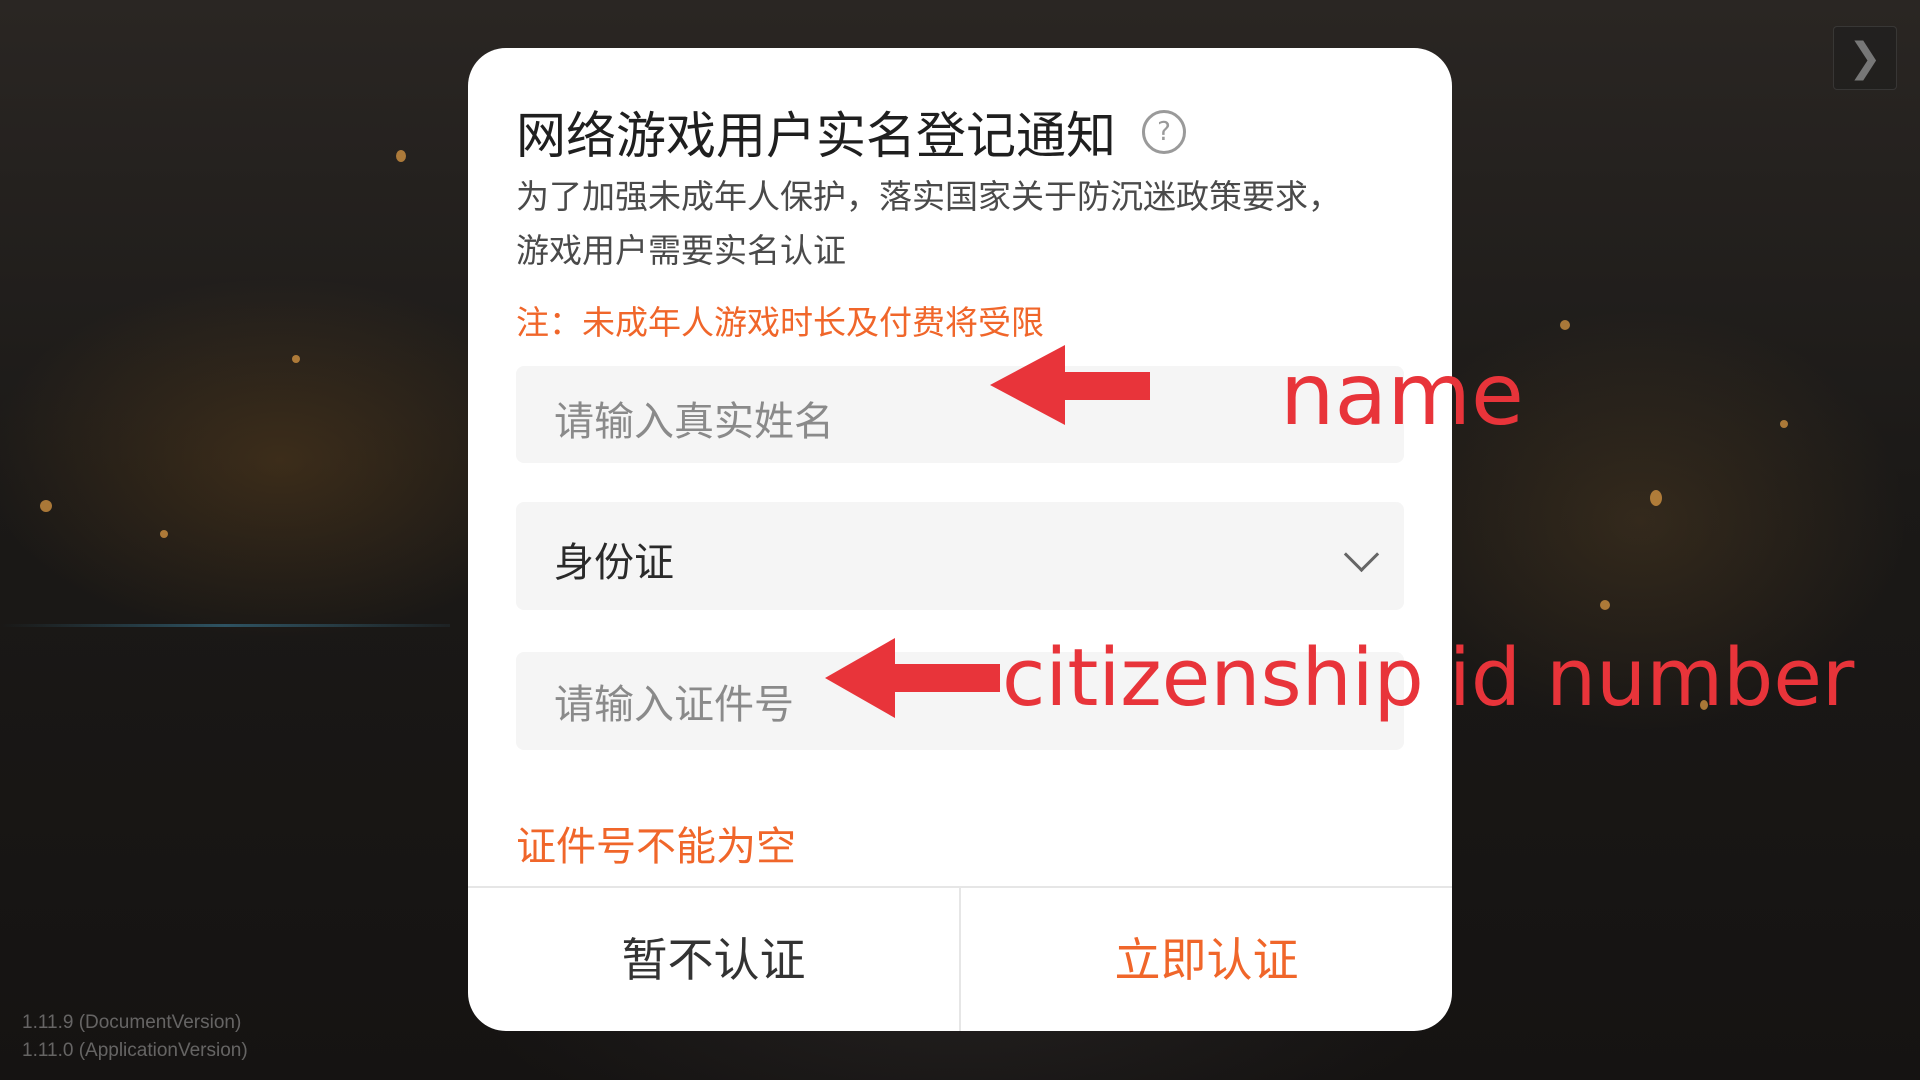 This screenshot has width=1920, height=1080. I want to click on background-light-streak, so click(225, 625).